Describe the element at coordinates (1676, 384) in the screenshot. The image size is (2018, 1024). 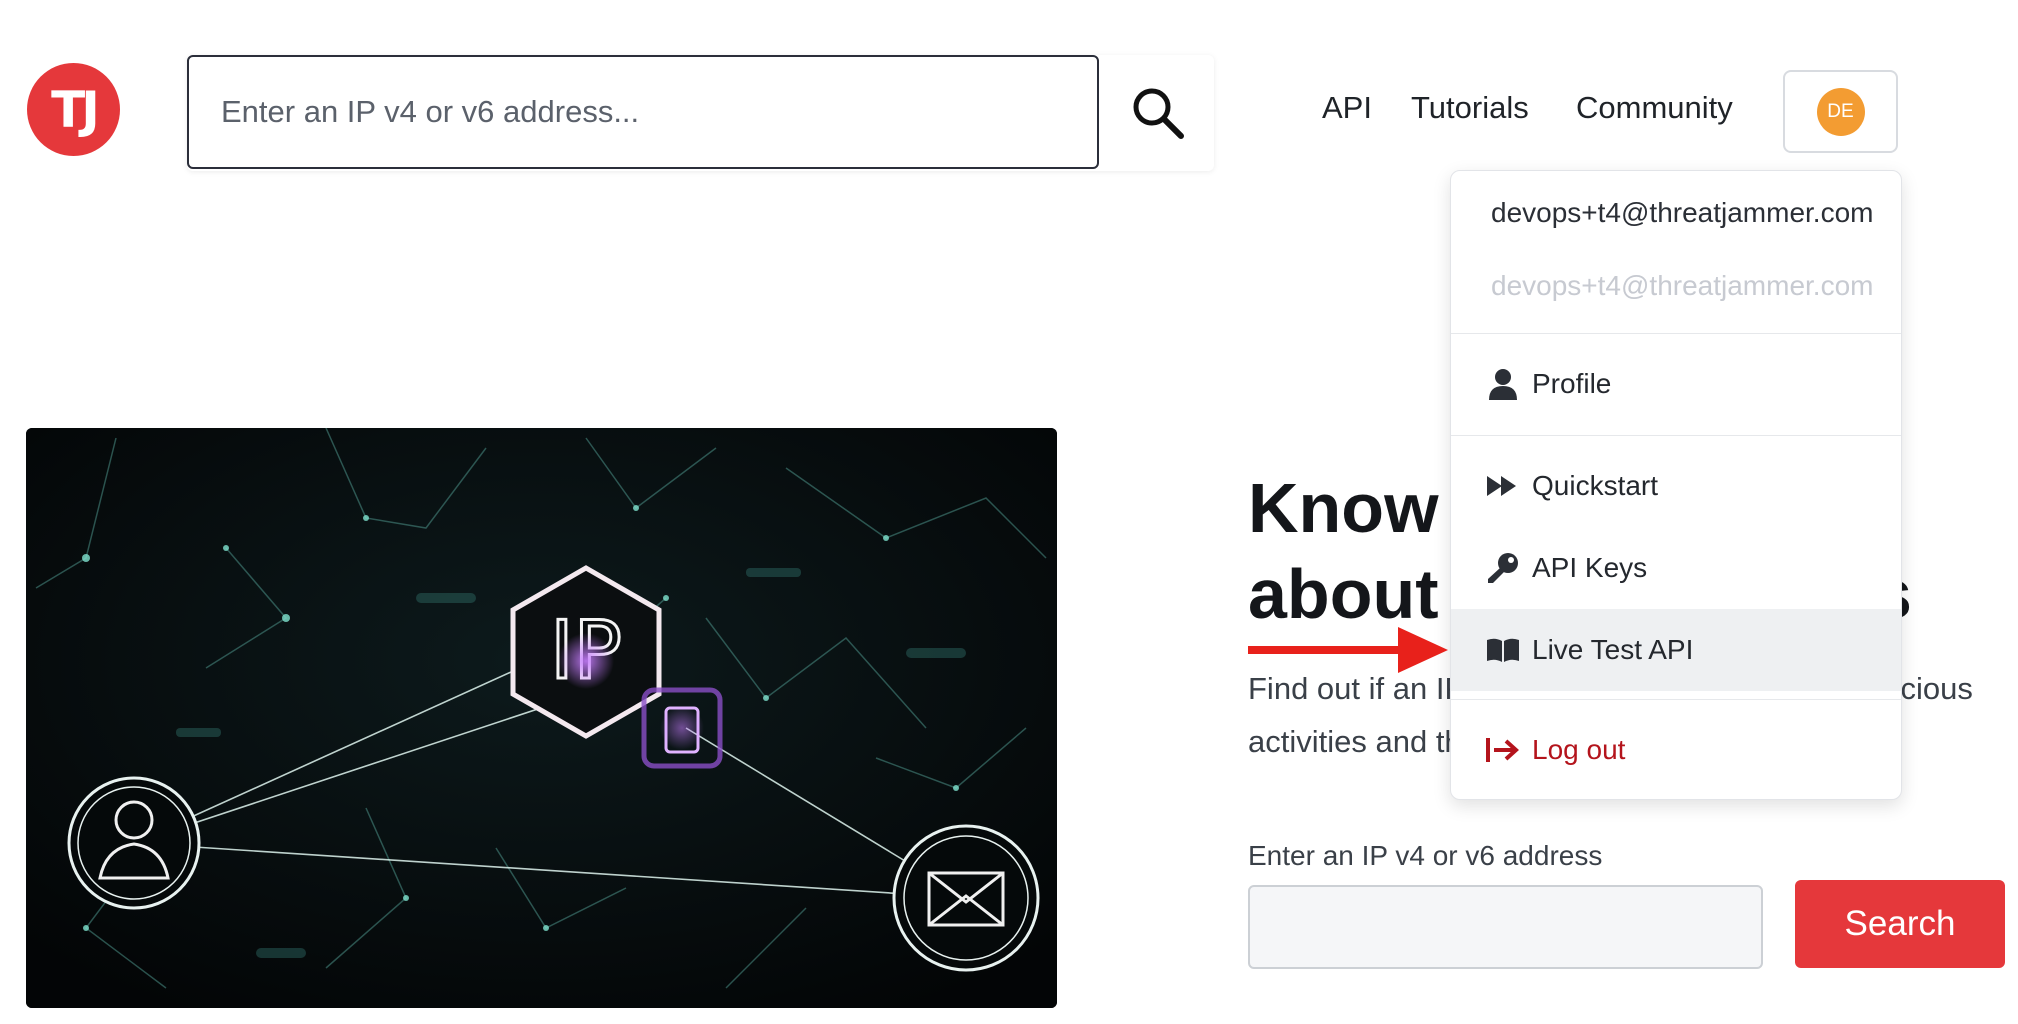
I see `menu-item-profile: Profile` at that location.